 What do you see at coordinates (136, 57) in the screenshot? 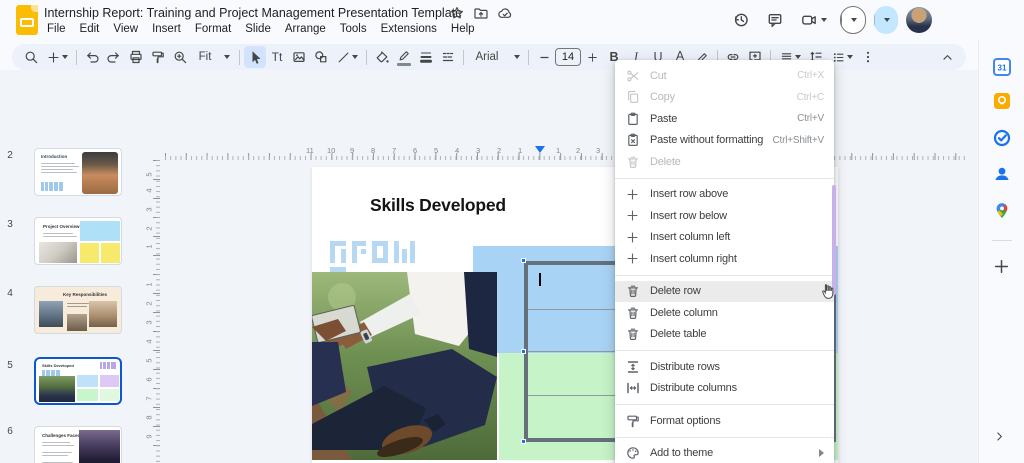
I see `print-icon` at bounding box center [136, 57].